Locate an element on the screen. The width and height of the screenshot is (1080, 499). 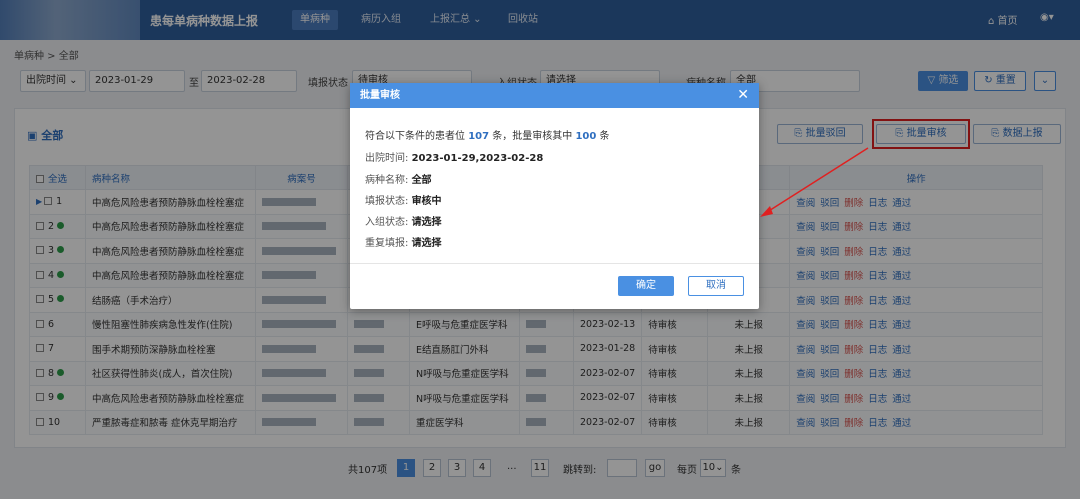
dialog-divider is located at coordinates (554, 263).